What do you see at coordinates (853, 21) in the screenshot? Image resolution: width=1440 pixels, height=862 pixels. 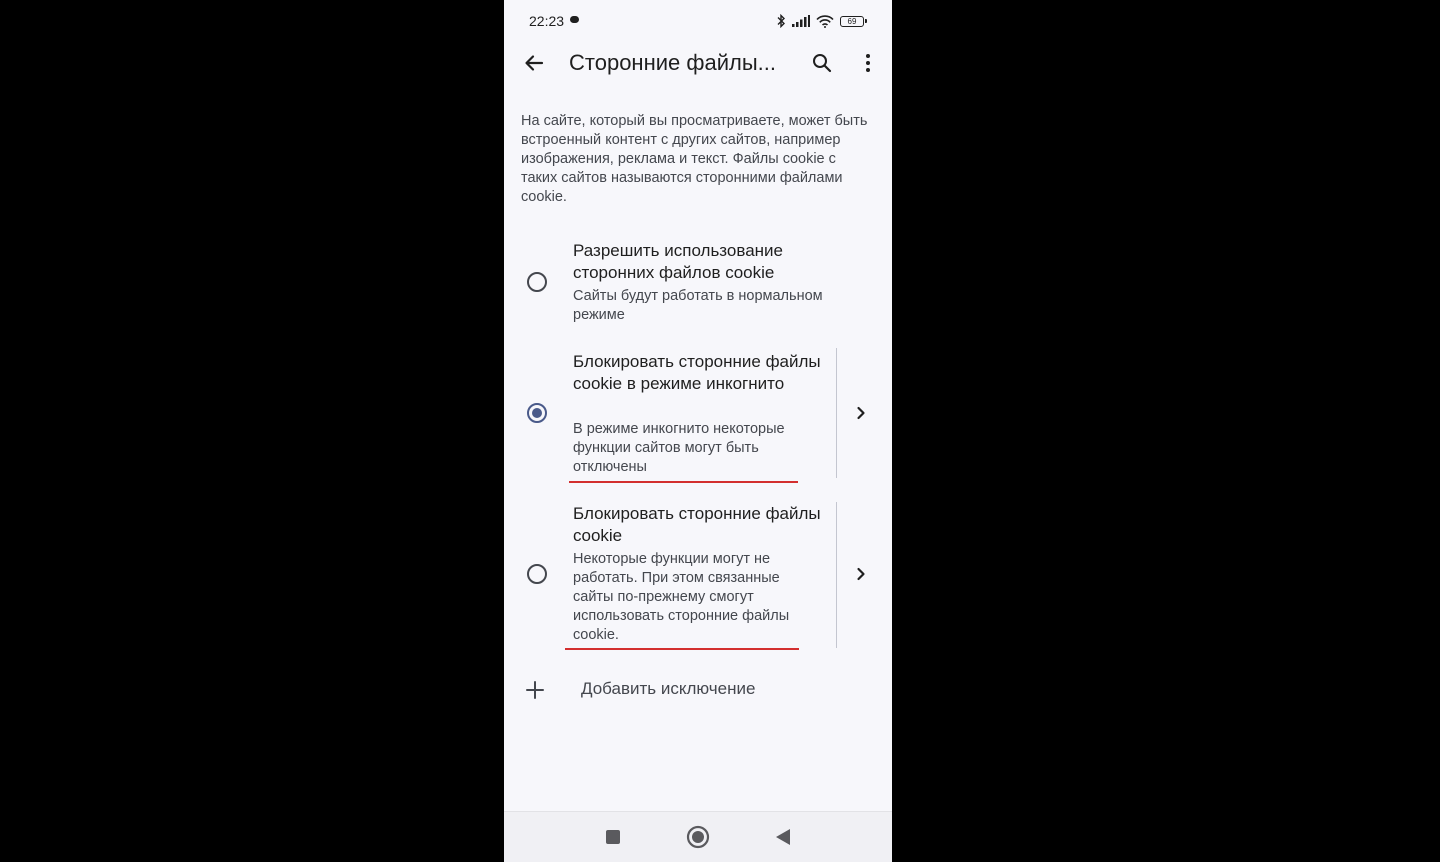 I see `battery-icon: 69` at bounding box center [853, 21].